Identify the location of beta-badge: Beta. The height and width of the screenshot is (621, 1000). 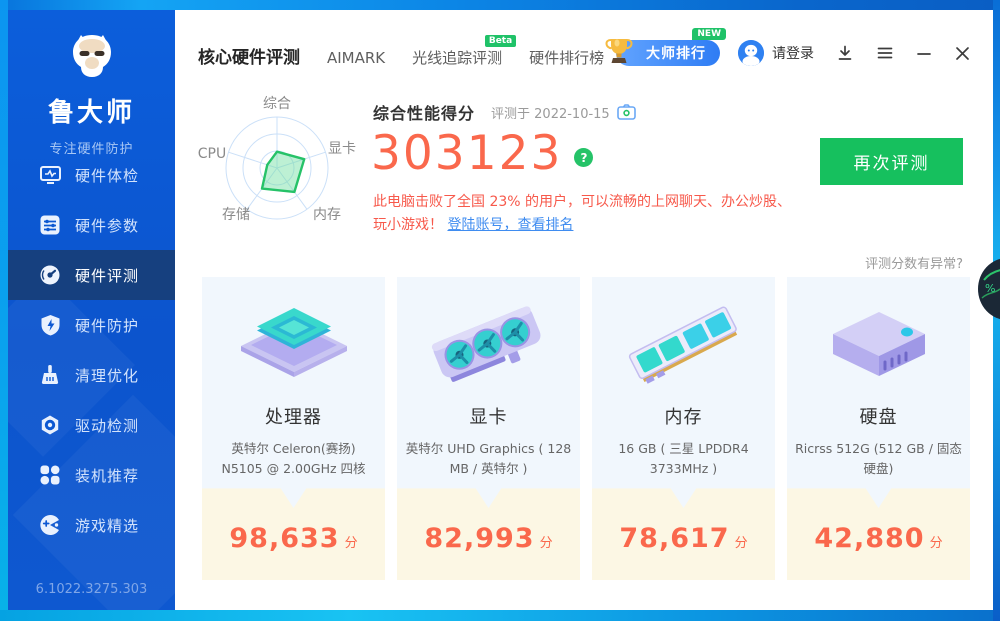
(500, 41).